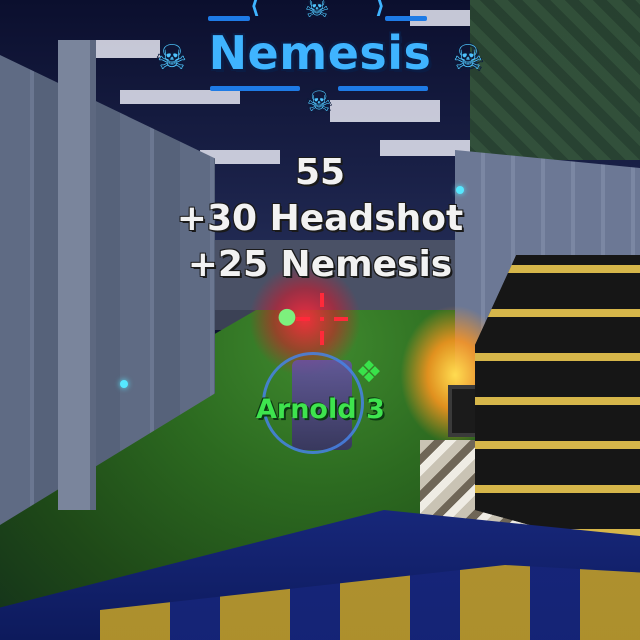 Image resolution: width=640 pixels, height=640 pixels. I want to click on paw-icon: ❖, so click(369, 372).